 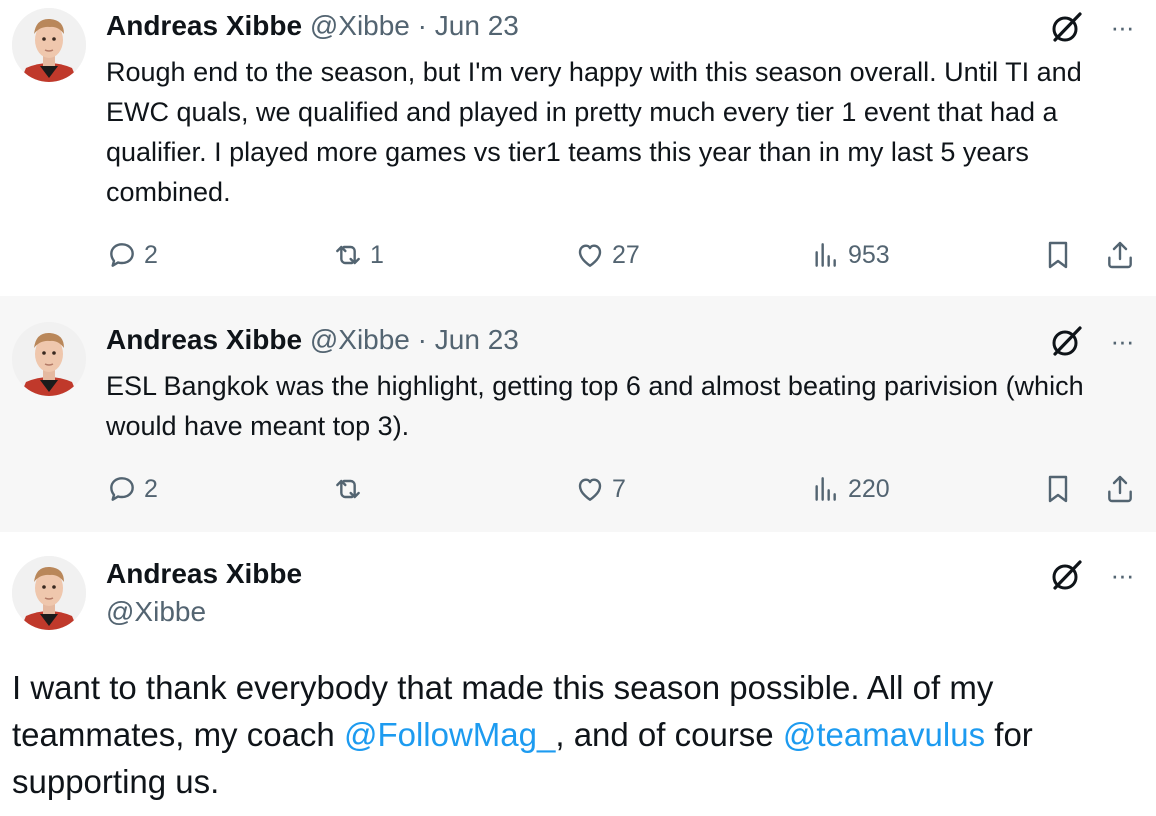 I want to click on like-button: 27, so click(x=607, y=255).